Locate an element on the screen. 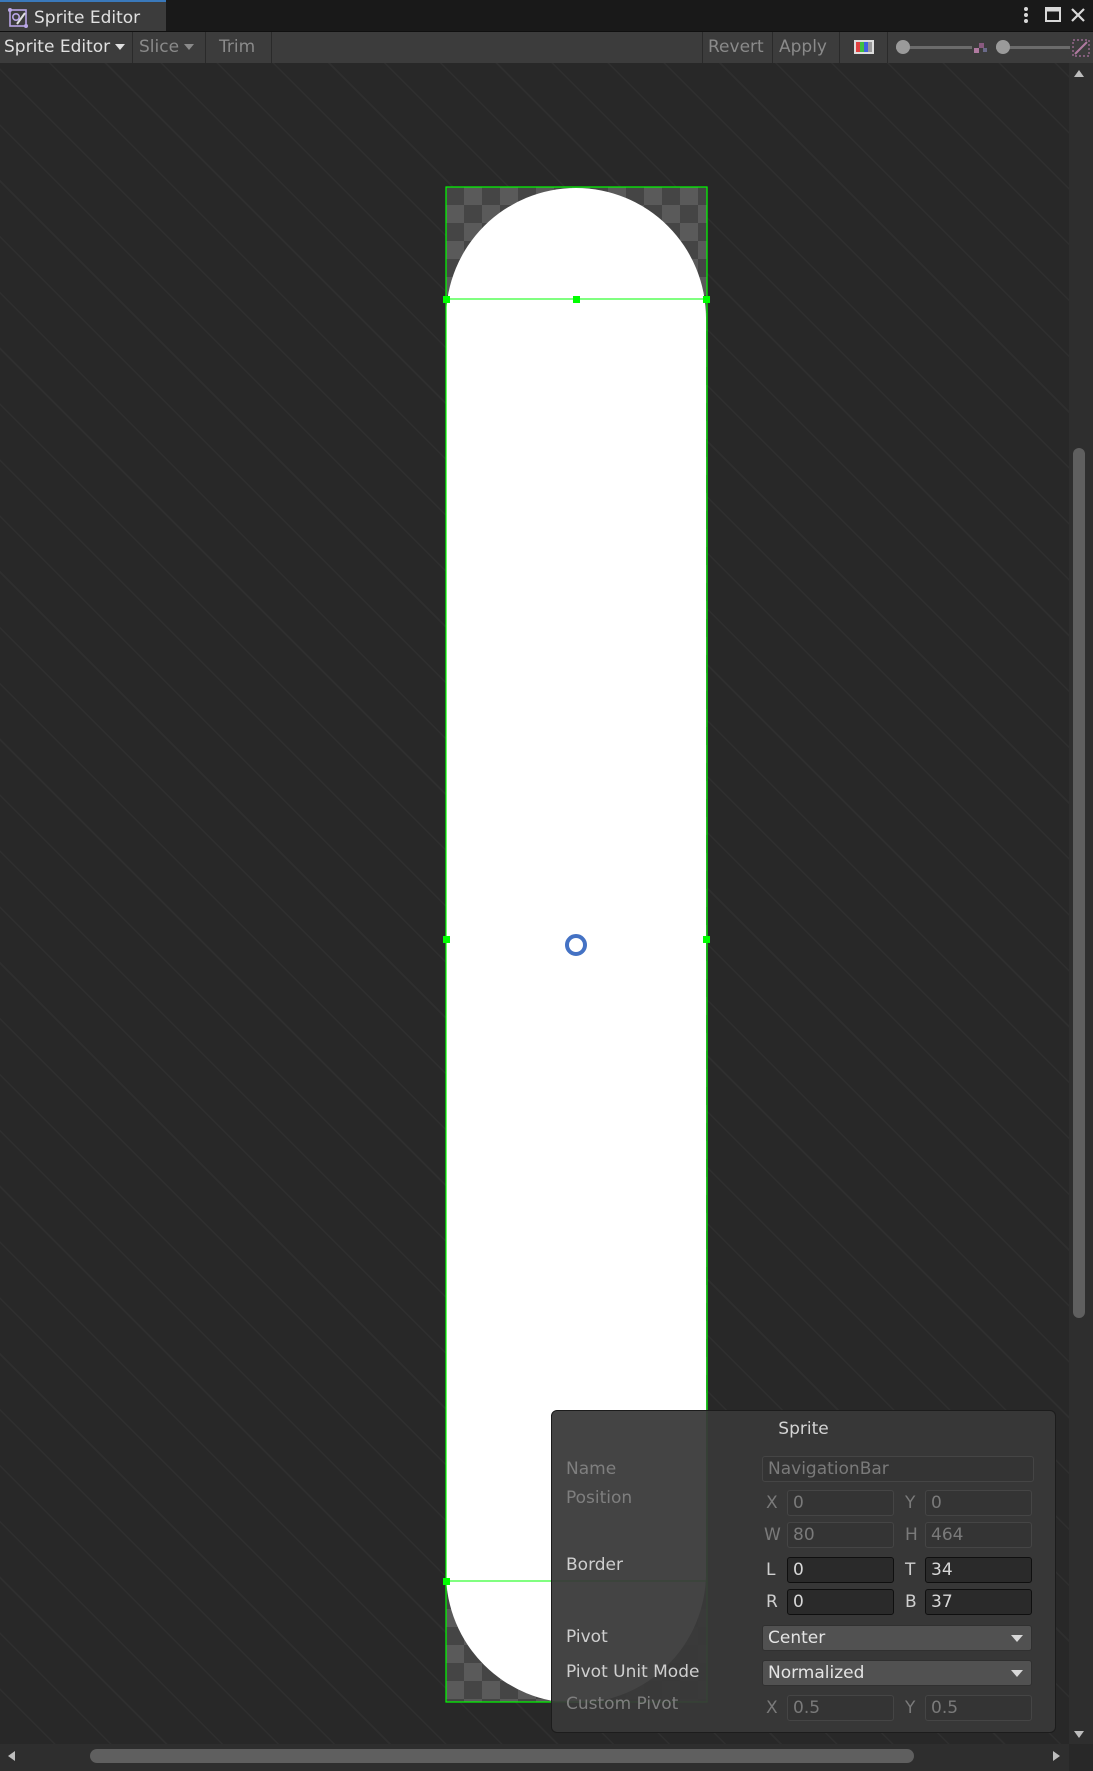  toolbar: Sprite Editor Slice Trim Revert Apply is located at coordinates (546, 48).